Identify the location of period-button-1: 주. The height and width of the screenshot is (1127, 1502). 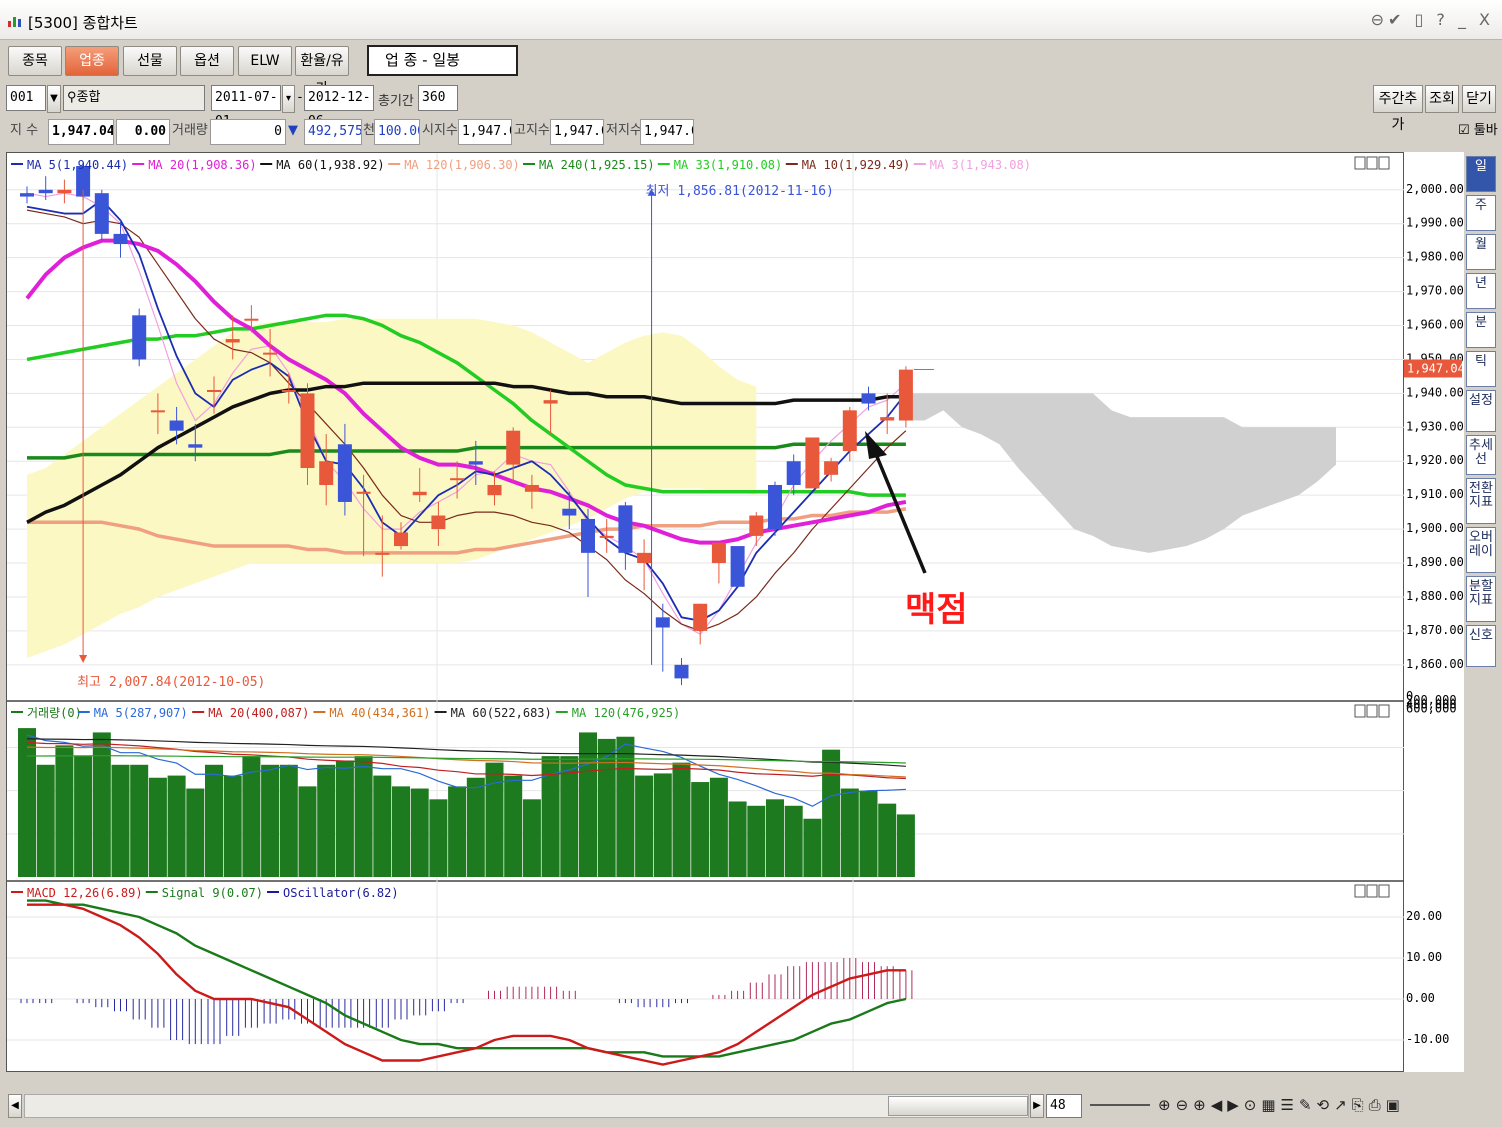
(1481, 213).